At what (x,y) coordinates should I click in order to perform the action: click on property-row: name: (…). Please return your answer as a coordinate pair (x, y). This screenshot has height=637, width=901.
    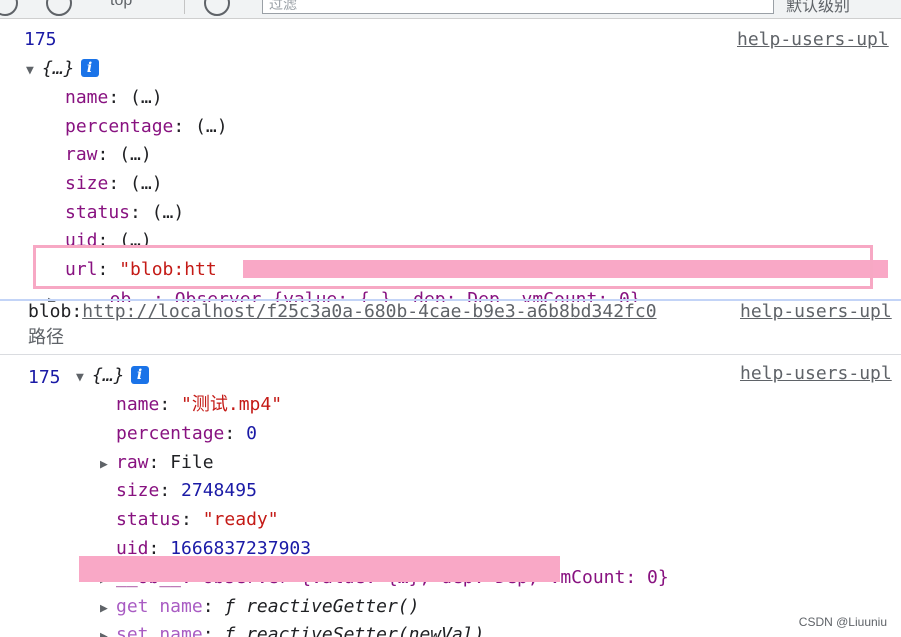
    Looking at the image, I should click on (114, 98).